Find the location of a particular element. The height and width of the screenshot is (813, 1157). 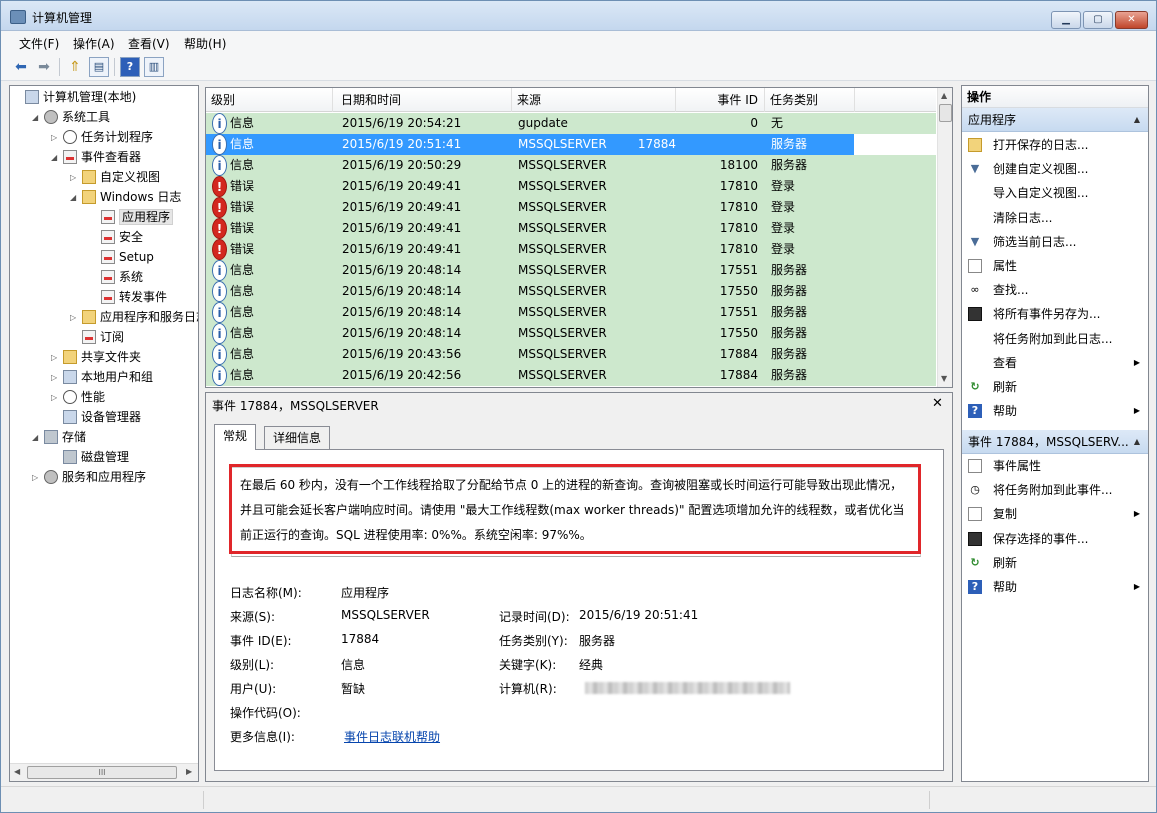

tree-node: Setup is located at coordinates (121, 257).